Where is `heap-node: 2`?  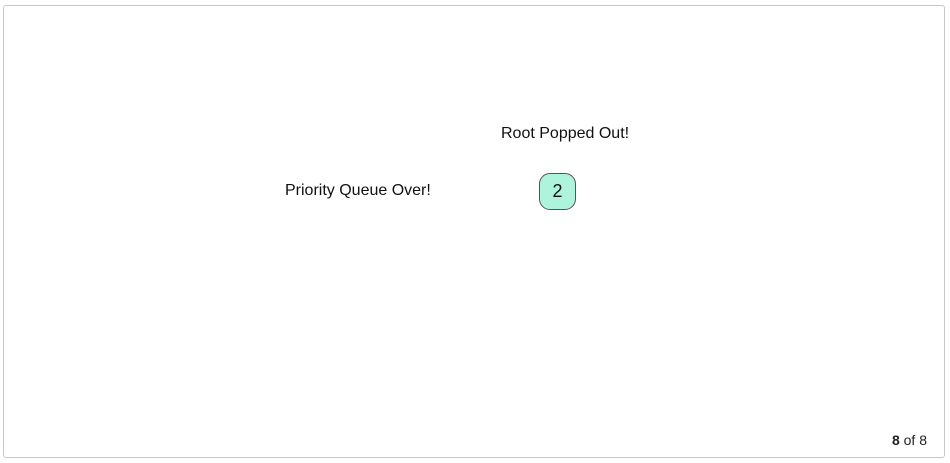
heap-node: 2 is located at coordinates (557, 191).